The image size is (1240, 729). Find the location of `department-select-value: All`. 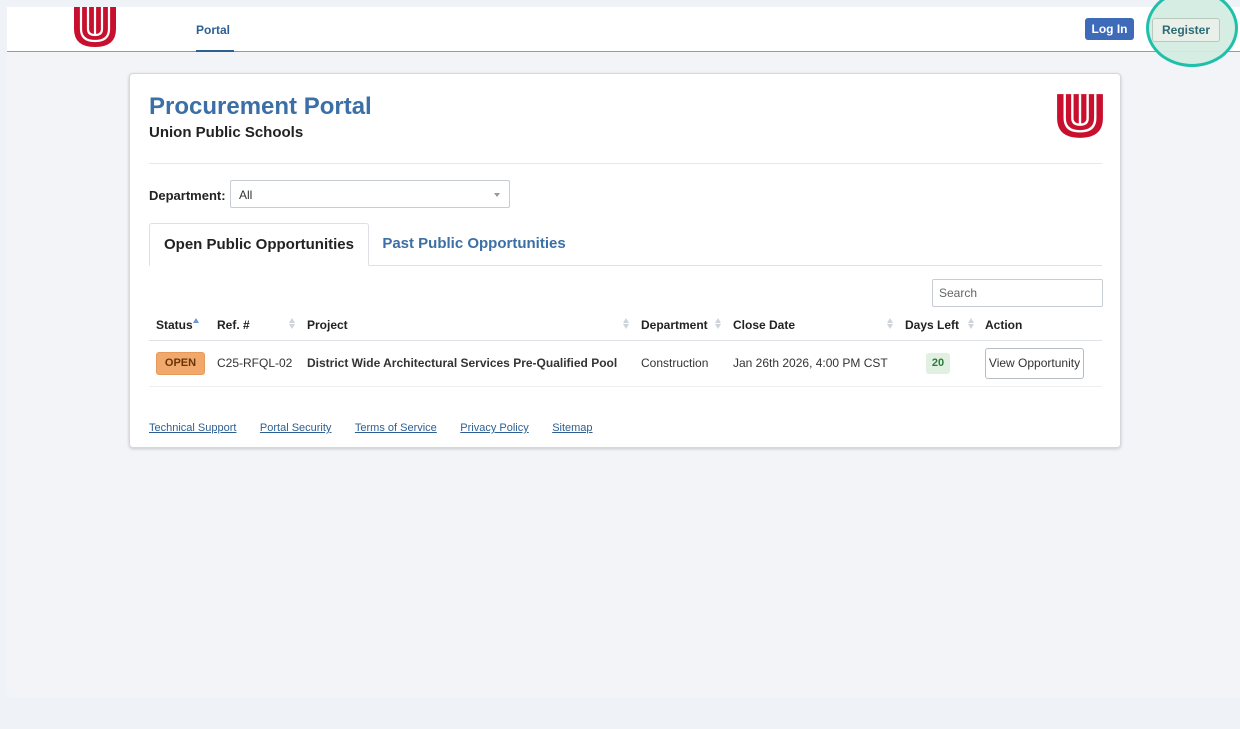

department-select-value: All is located at coordinates (246, 195).